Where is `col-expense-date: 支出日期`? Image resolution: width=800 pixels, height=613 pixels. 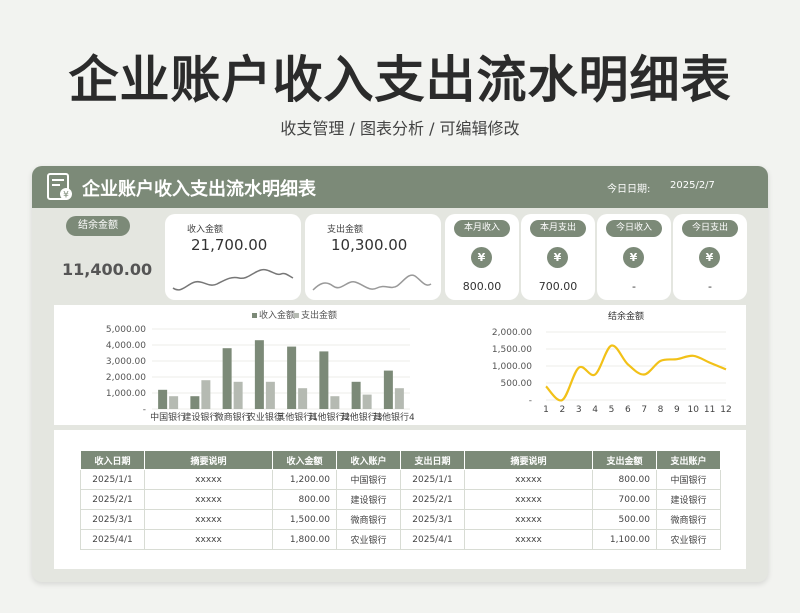 col-expense-date: 支出日期 is located at coordinates (432, 460).